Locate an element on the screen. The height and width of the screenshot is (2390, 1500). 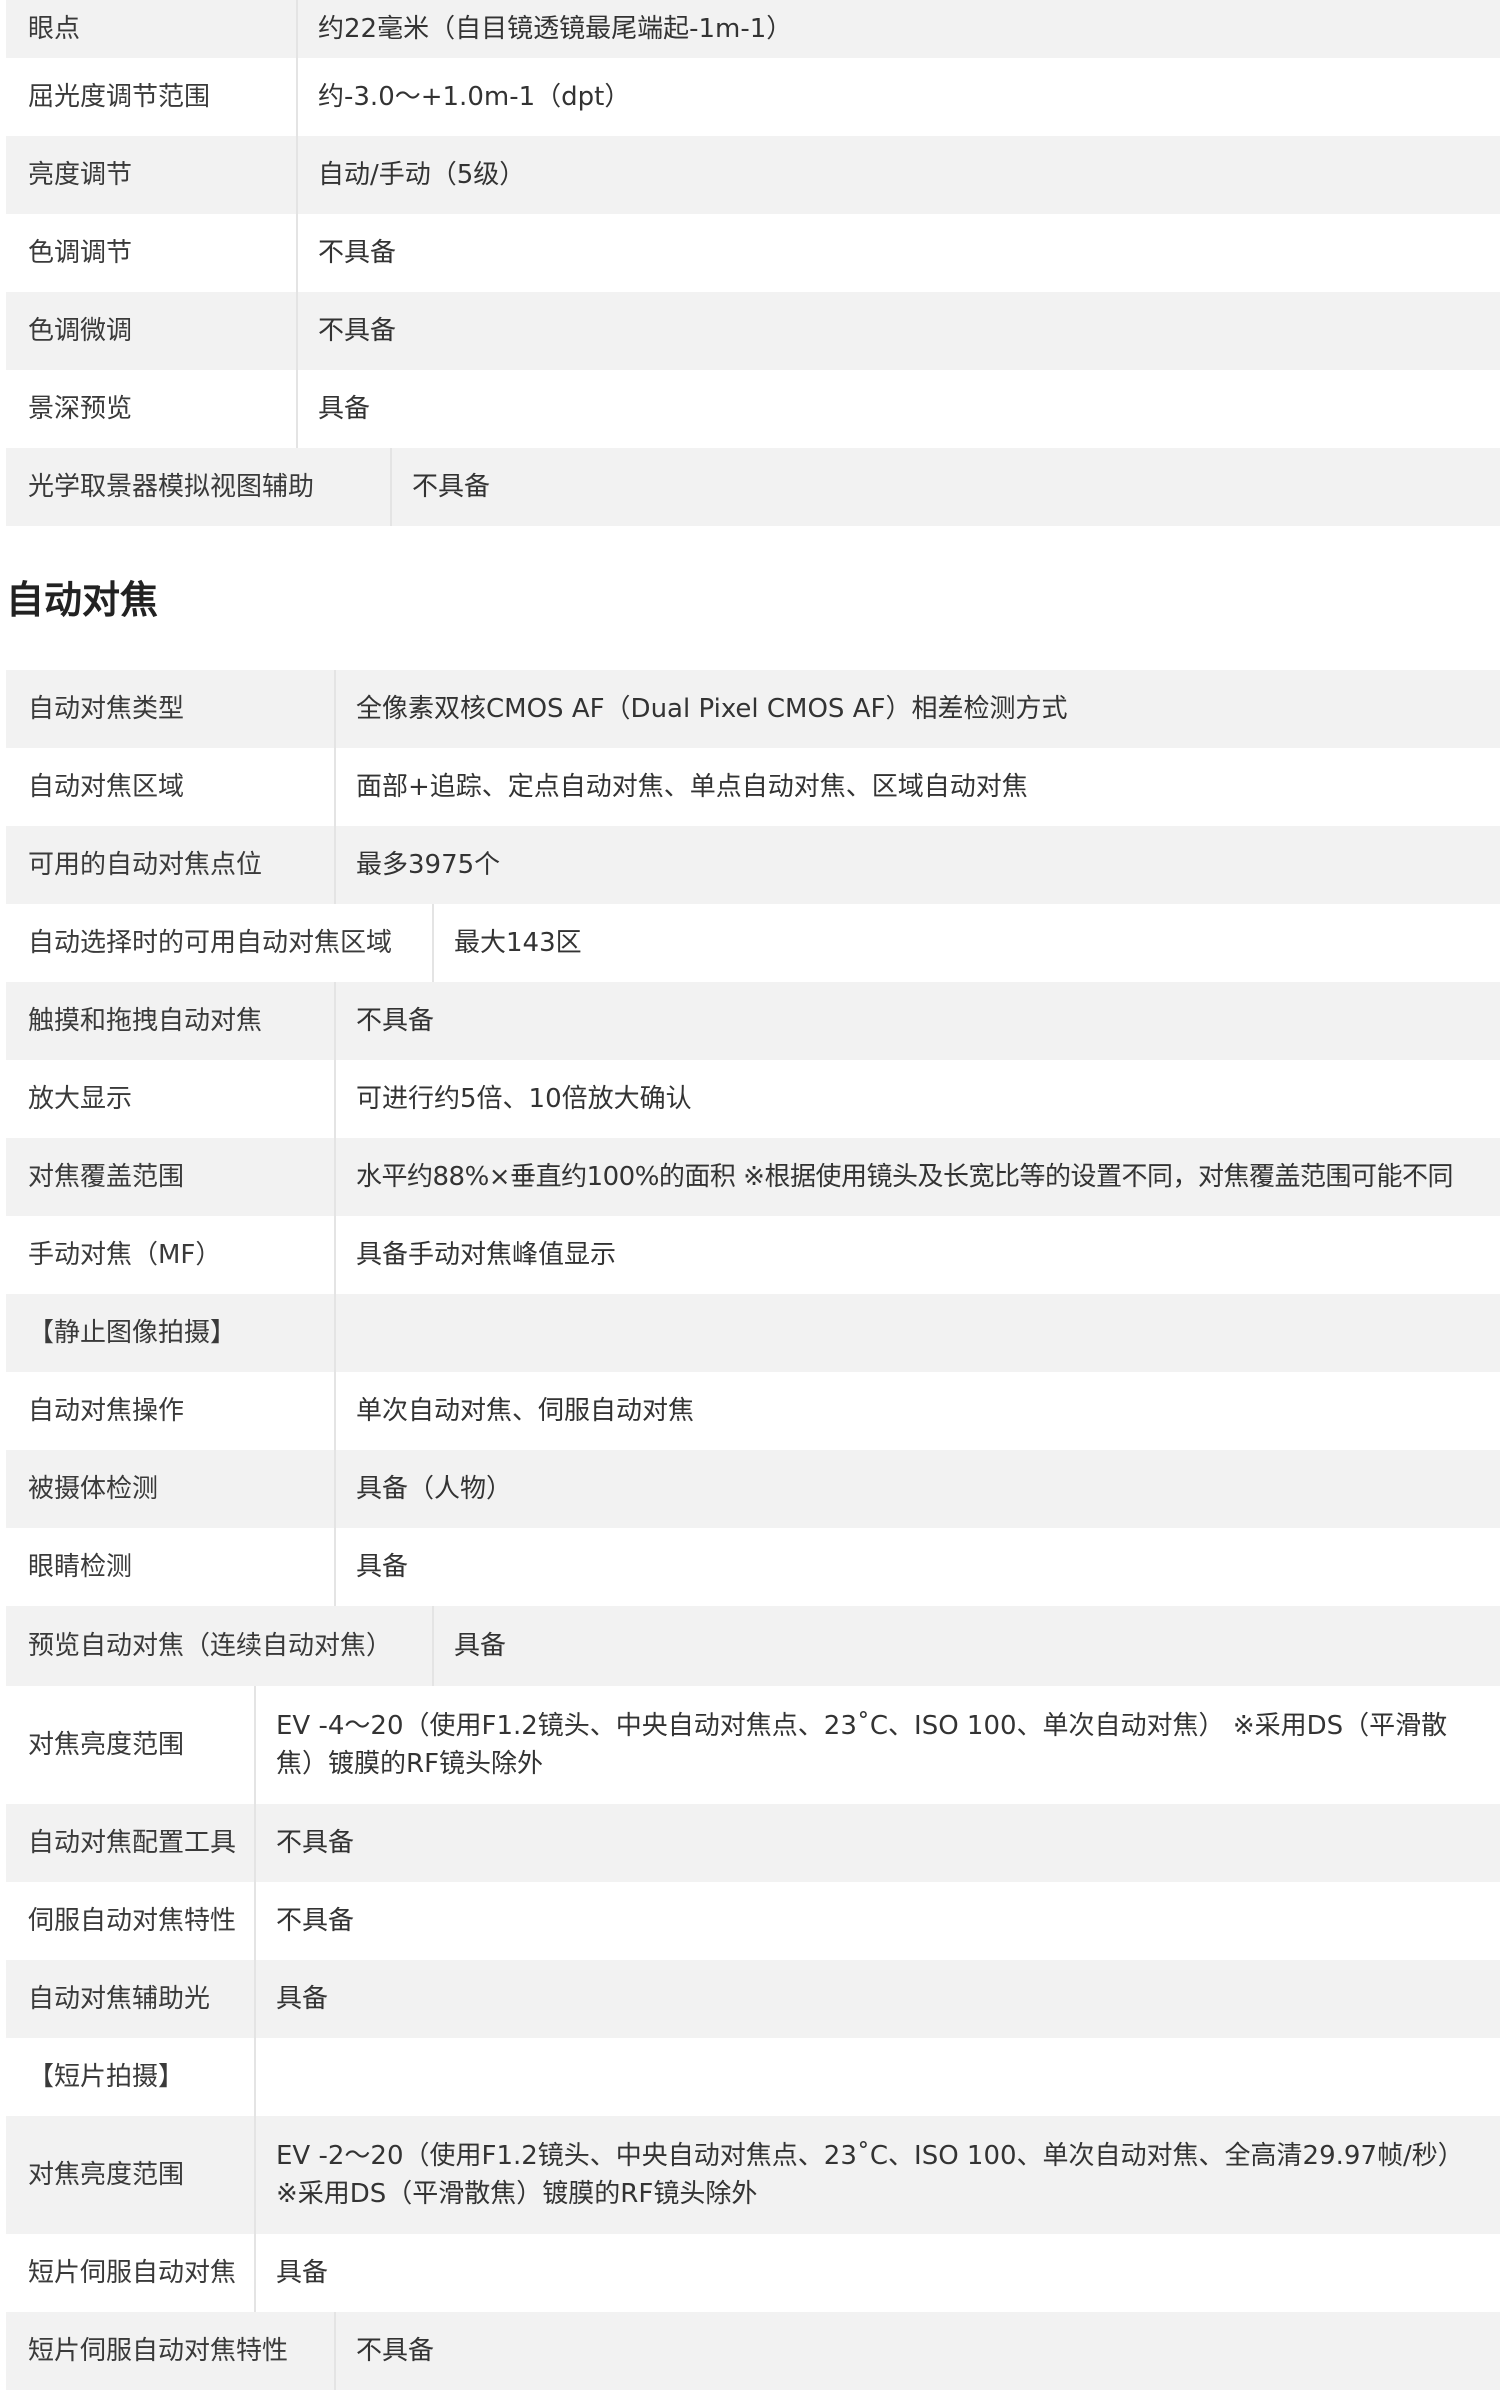
spec-label: 预览自动对焦（连续自动对焦） is located at coordinates (220, 1646).